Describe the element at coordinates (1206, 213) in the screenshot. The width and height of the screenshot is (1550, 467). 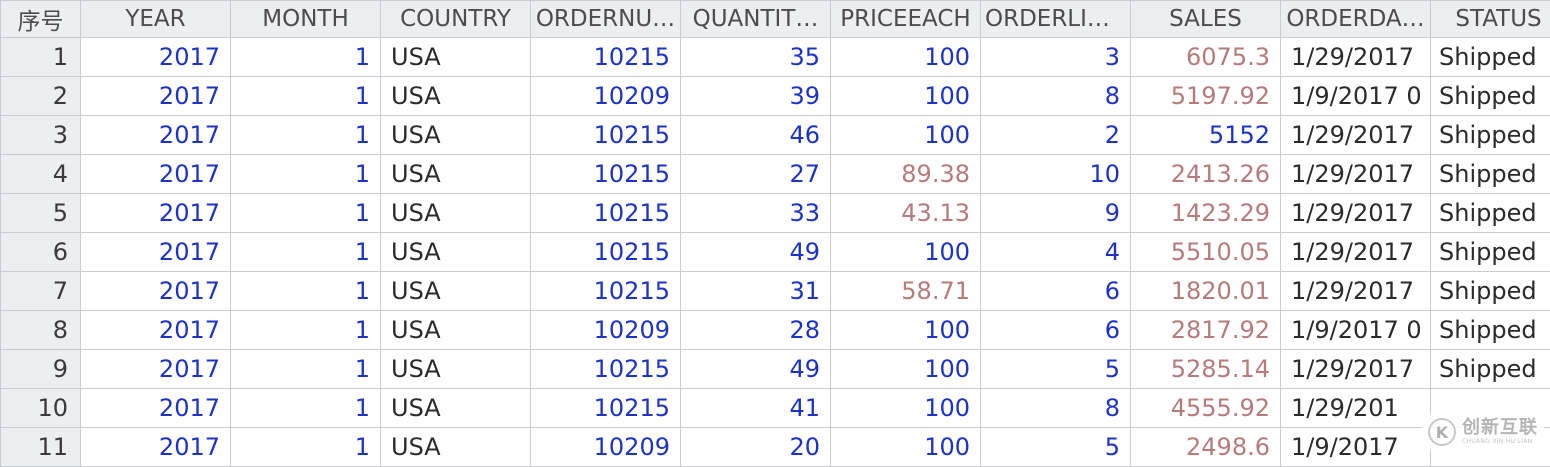
I see `sales-cell: 1423.29` at that location.